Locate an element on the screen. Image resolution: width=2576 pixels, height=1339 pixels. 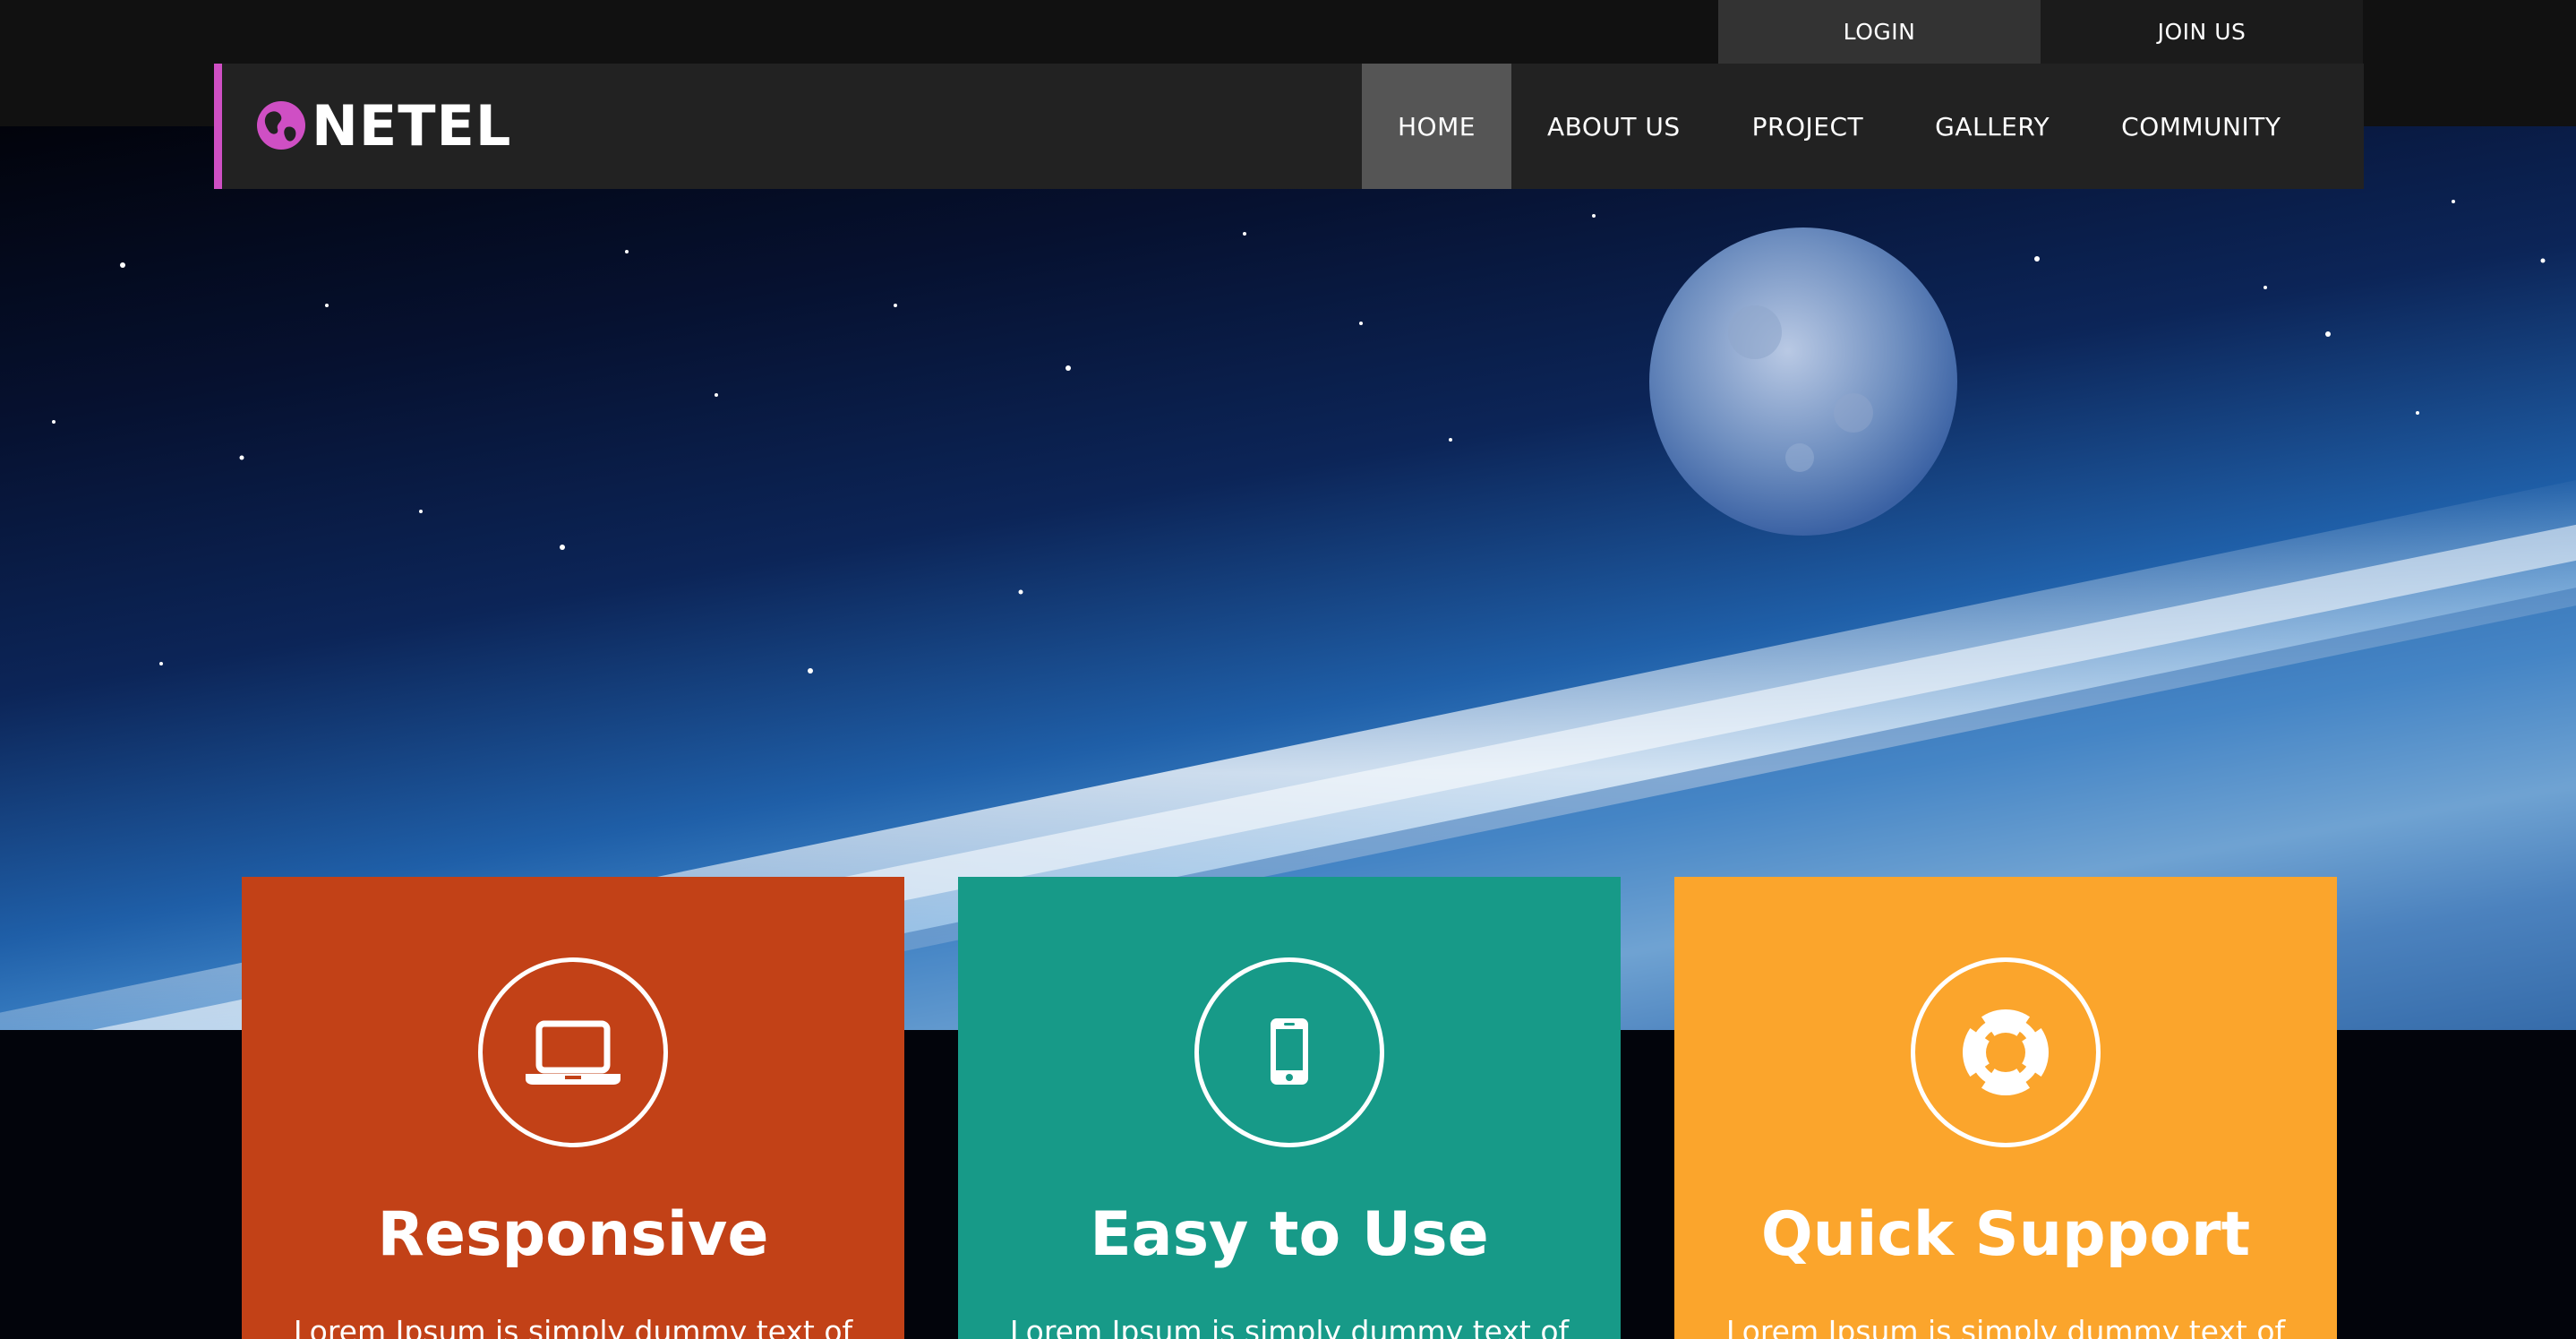
lifebuoy-icon is located at coordinates (2006, 1052).